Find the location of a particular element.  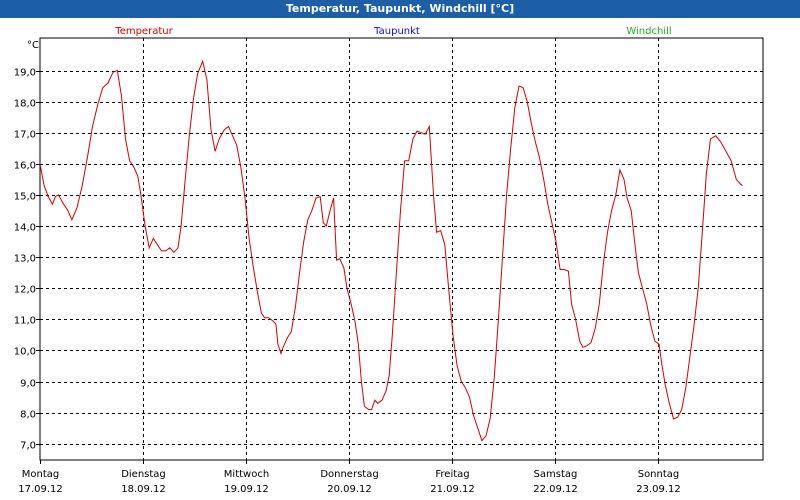

y-tick-label: 14,0 is located at coordinates (25, 228).